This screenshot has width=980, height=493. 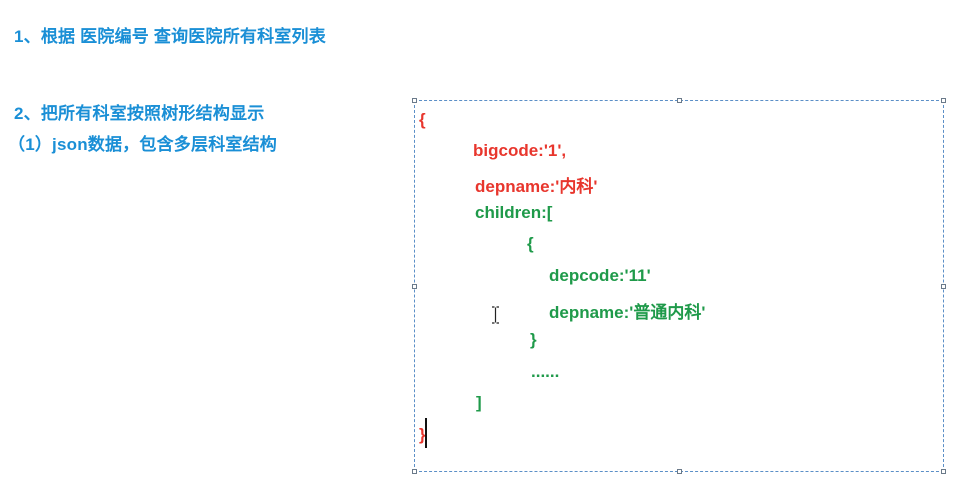 What do you see at coordinates (414, 100) in the screenshot?
I see `resize-handle-top-left` at bounding box center [414, 100].